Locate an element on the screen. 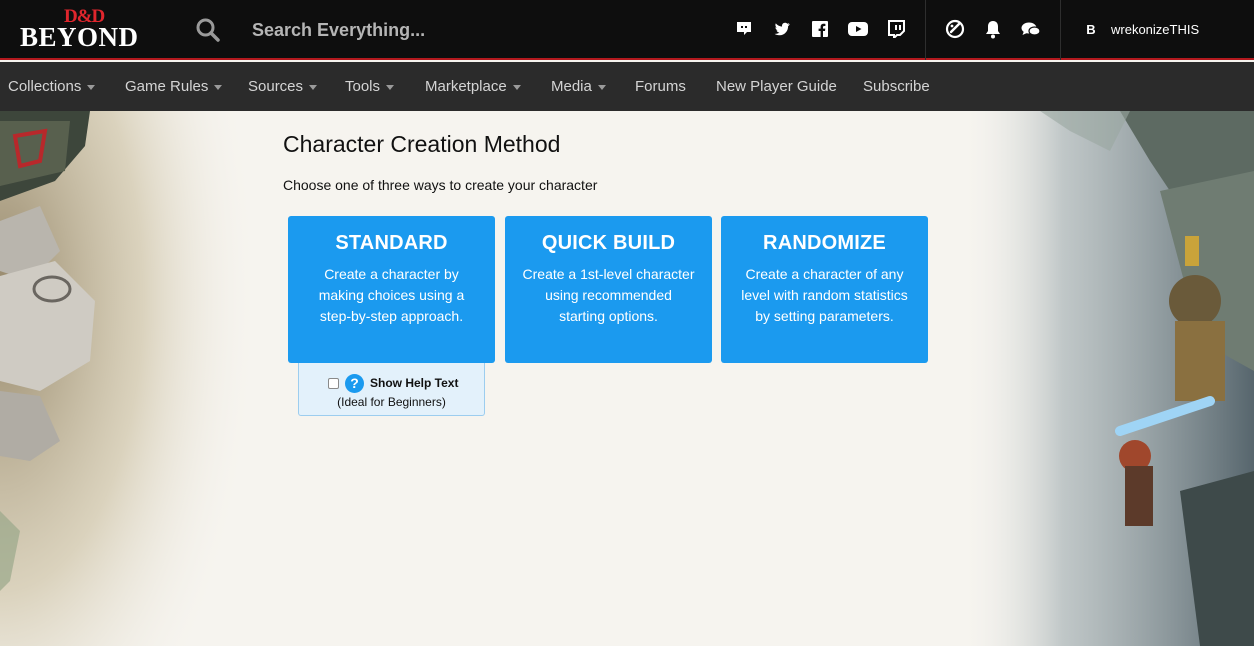  twitch-icon is located at coordinates (896, 29).